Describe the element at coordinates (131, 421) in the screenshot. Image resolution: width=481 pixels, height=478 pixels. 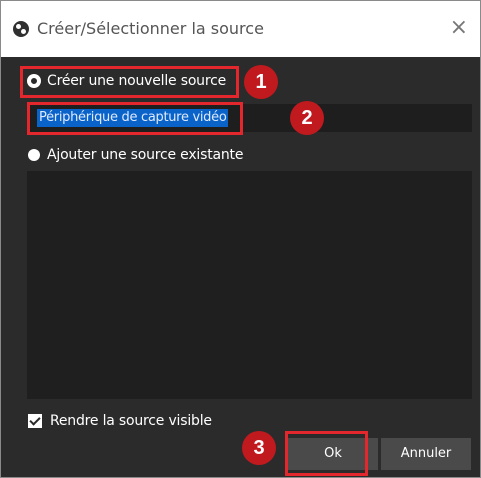
I see `make-source-visible-label: Rendre la source visible` at that location.